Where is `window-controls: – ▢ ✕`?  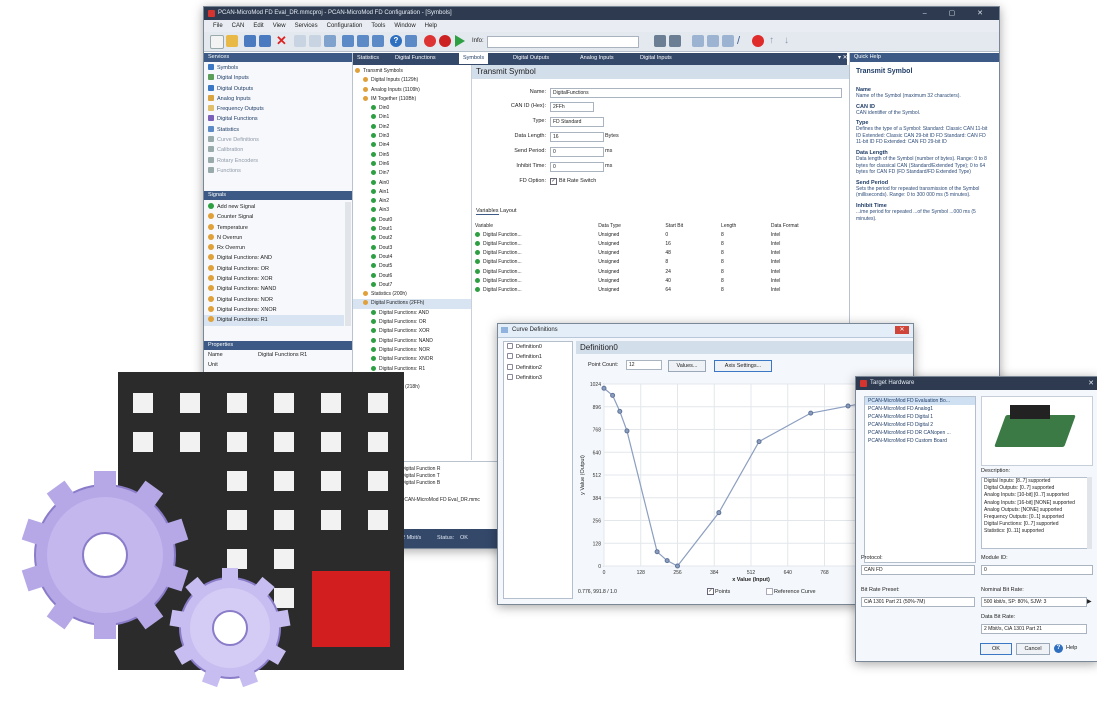 window-controls: – ▢ ✕ is located at coordinates (958, 13).